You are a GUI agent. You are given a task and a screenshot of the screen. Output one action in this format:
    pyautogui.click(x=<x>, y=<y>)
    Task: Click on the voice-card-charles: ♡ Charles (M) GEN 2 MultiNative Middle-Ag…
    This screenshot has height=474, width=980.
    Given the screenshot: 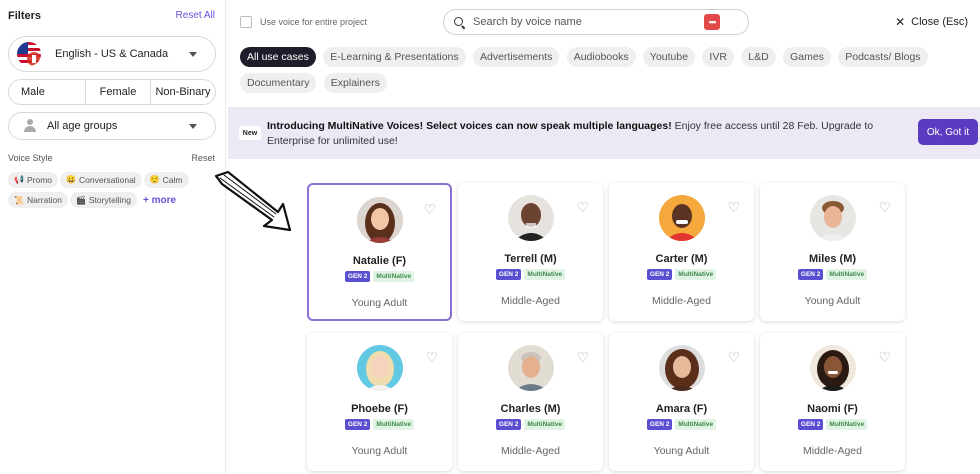 What is the action you would take?
    pyautogui.click(x=530, y=402)
    